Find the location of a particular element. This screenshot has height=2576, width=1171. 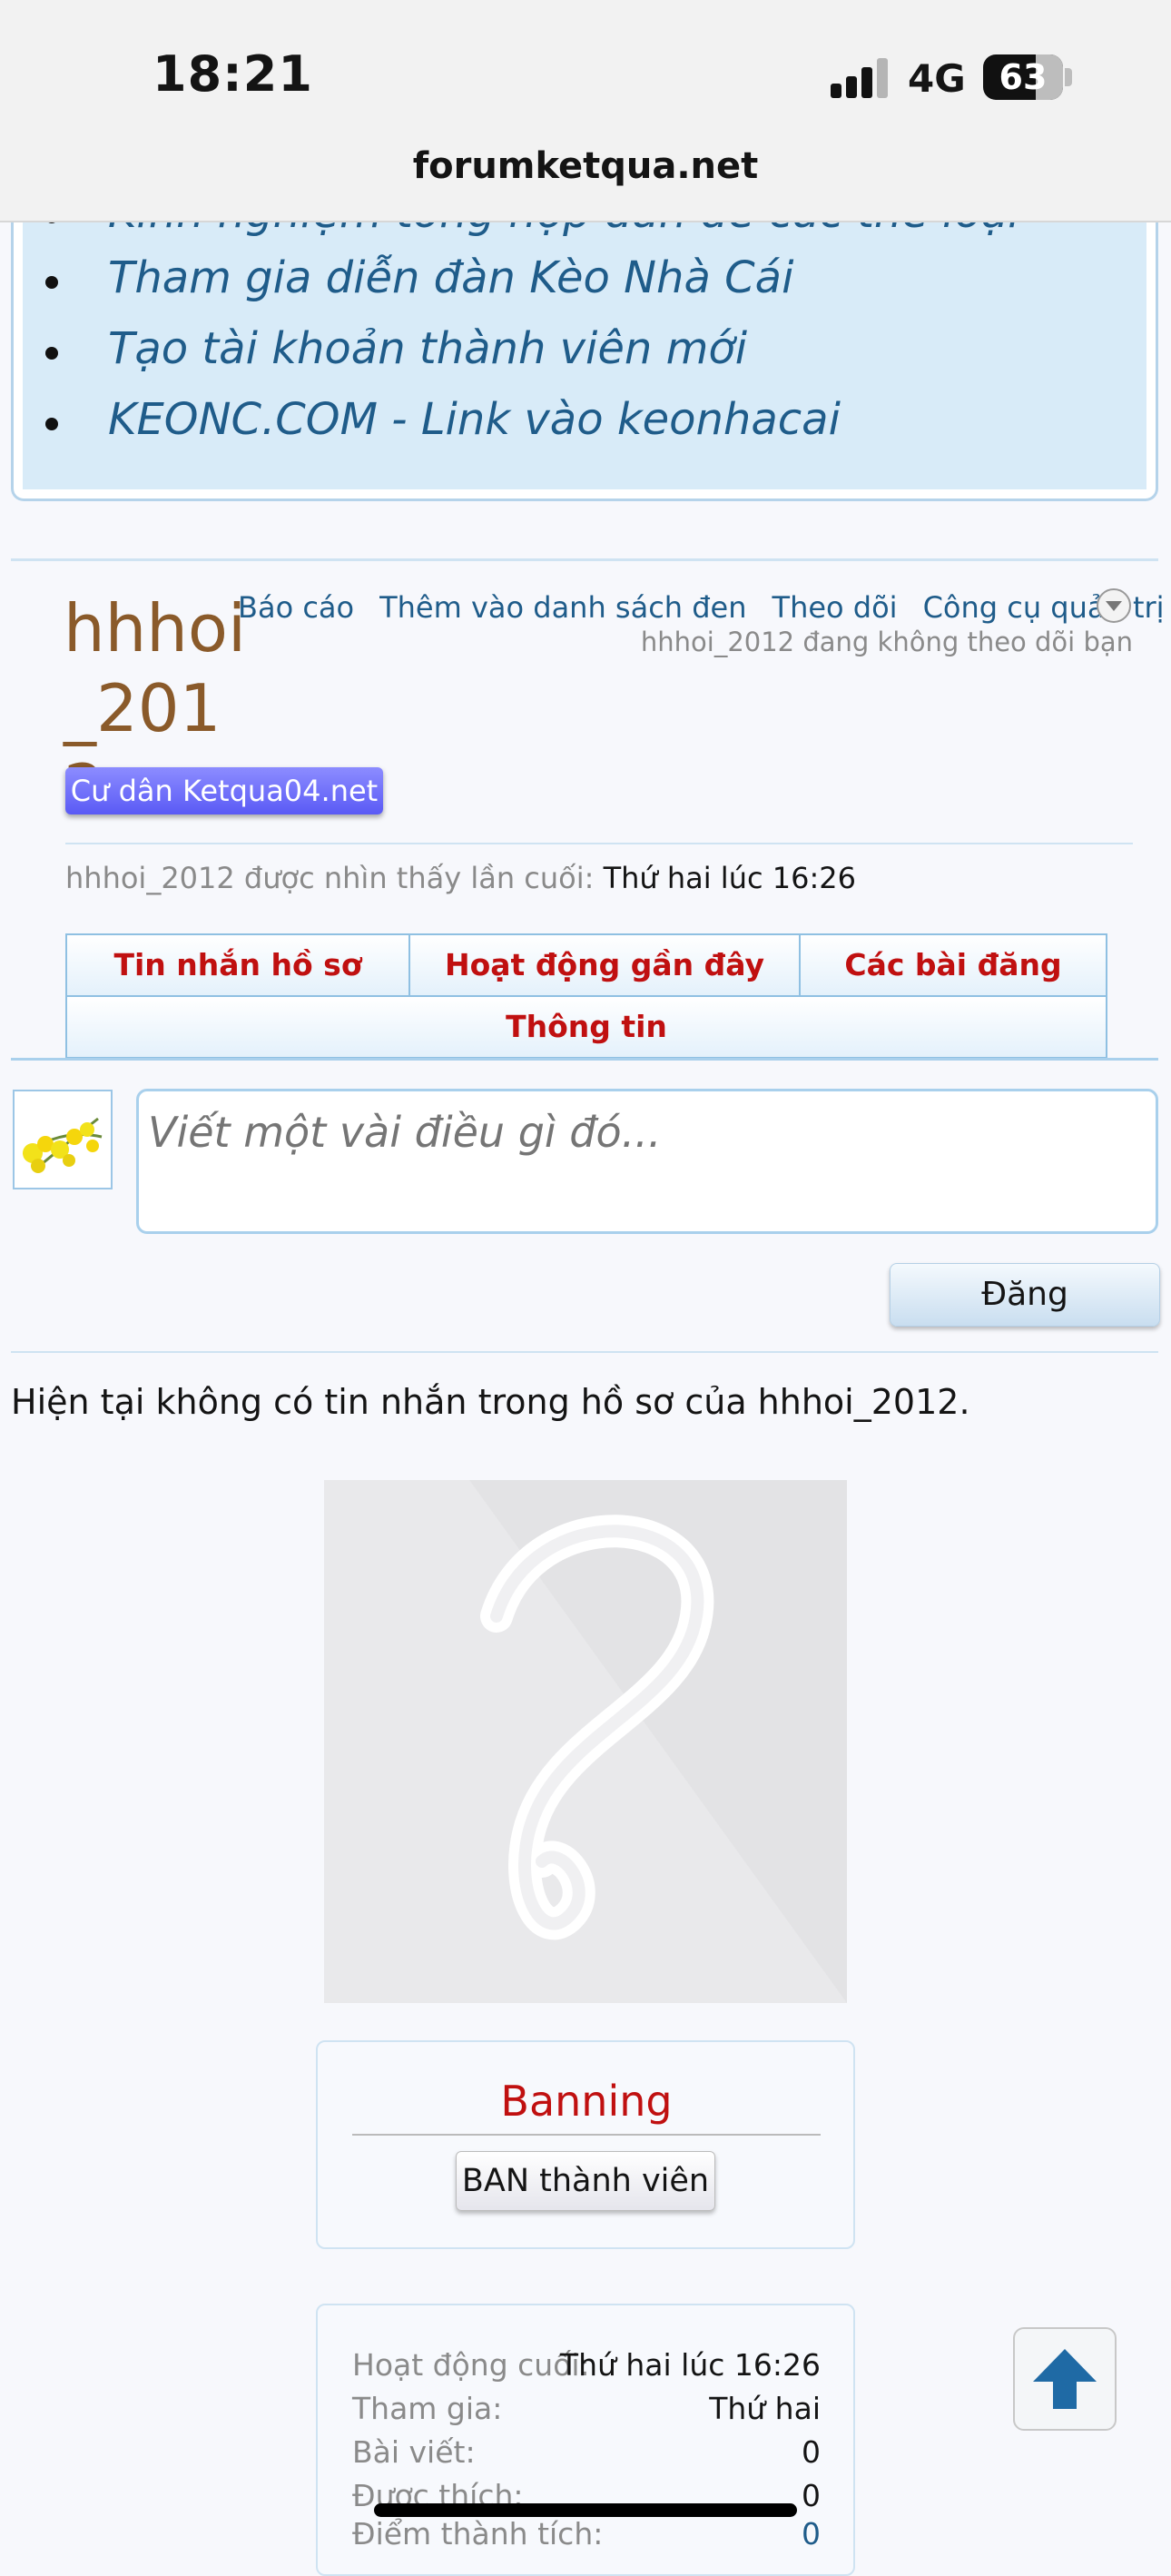

browser-top-bar: 18:21 4G 63 forumketqua.net is located at coordinates (586, 111).